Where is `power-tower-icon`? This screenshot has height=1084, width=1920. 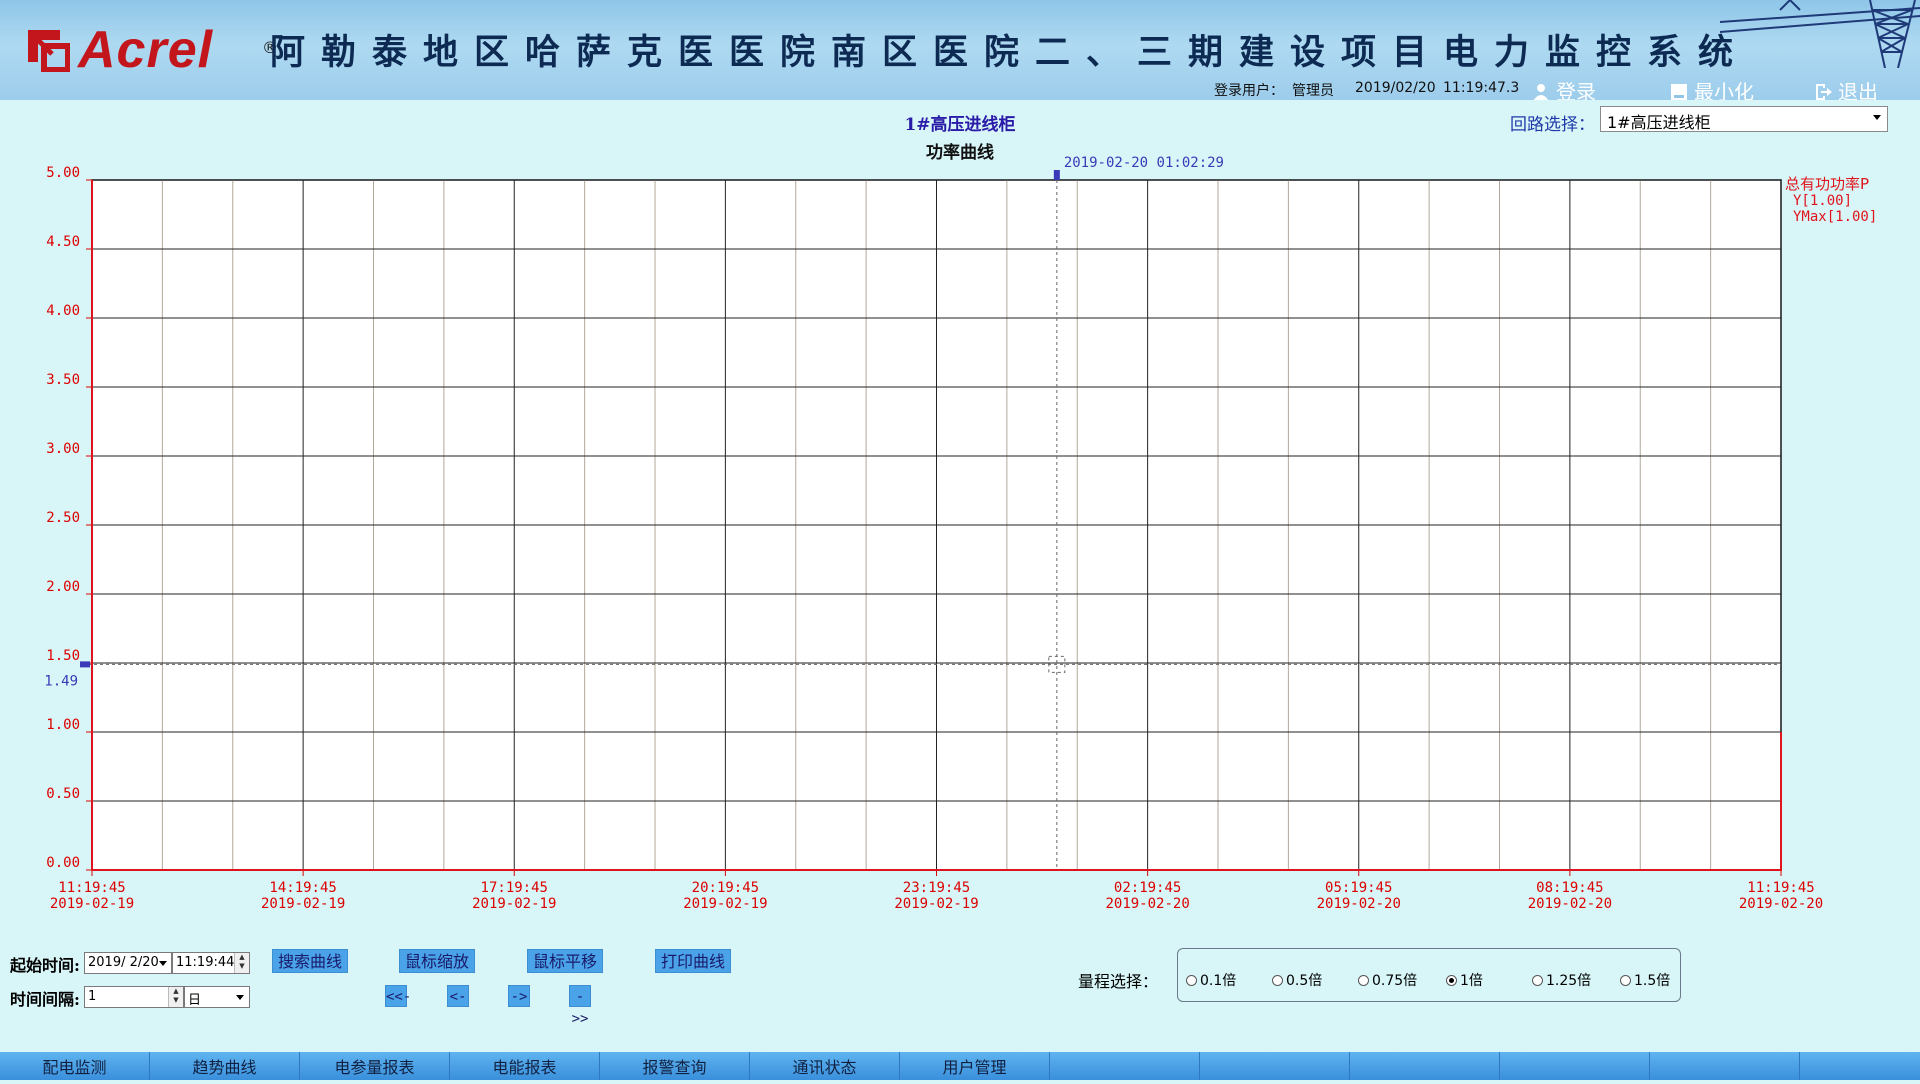
power-tower-icon is located at coordinates (1820, 34).